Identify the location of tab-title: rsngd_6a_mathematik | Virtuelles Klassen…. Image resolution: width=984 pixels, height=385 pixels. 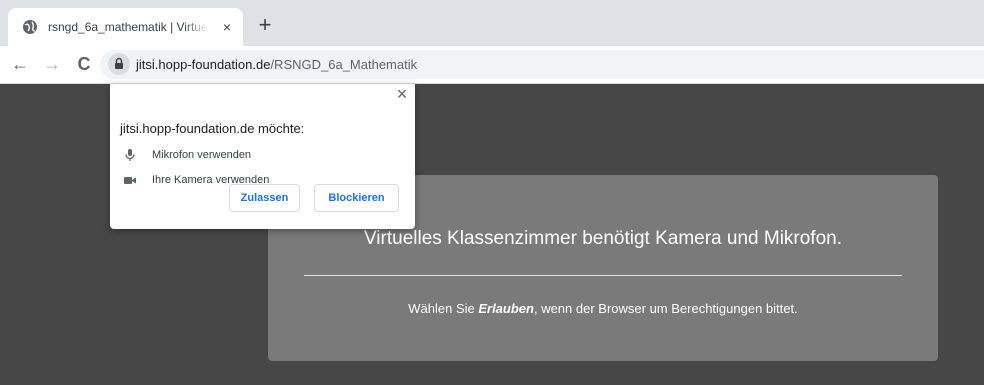
(128, 27).